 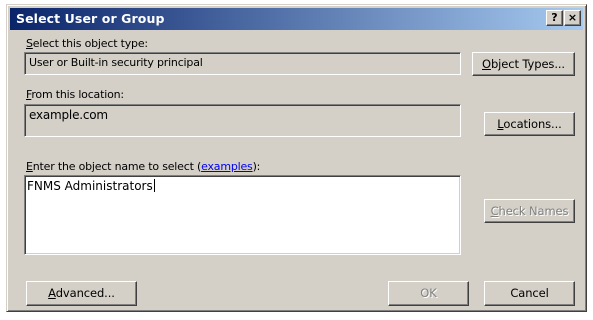 I want to click on object-name-value: FNMS Administrators, so click(x=90, y=186).